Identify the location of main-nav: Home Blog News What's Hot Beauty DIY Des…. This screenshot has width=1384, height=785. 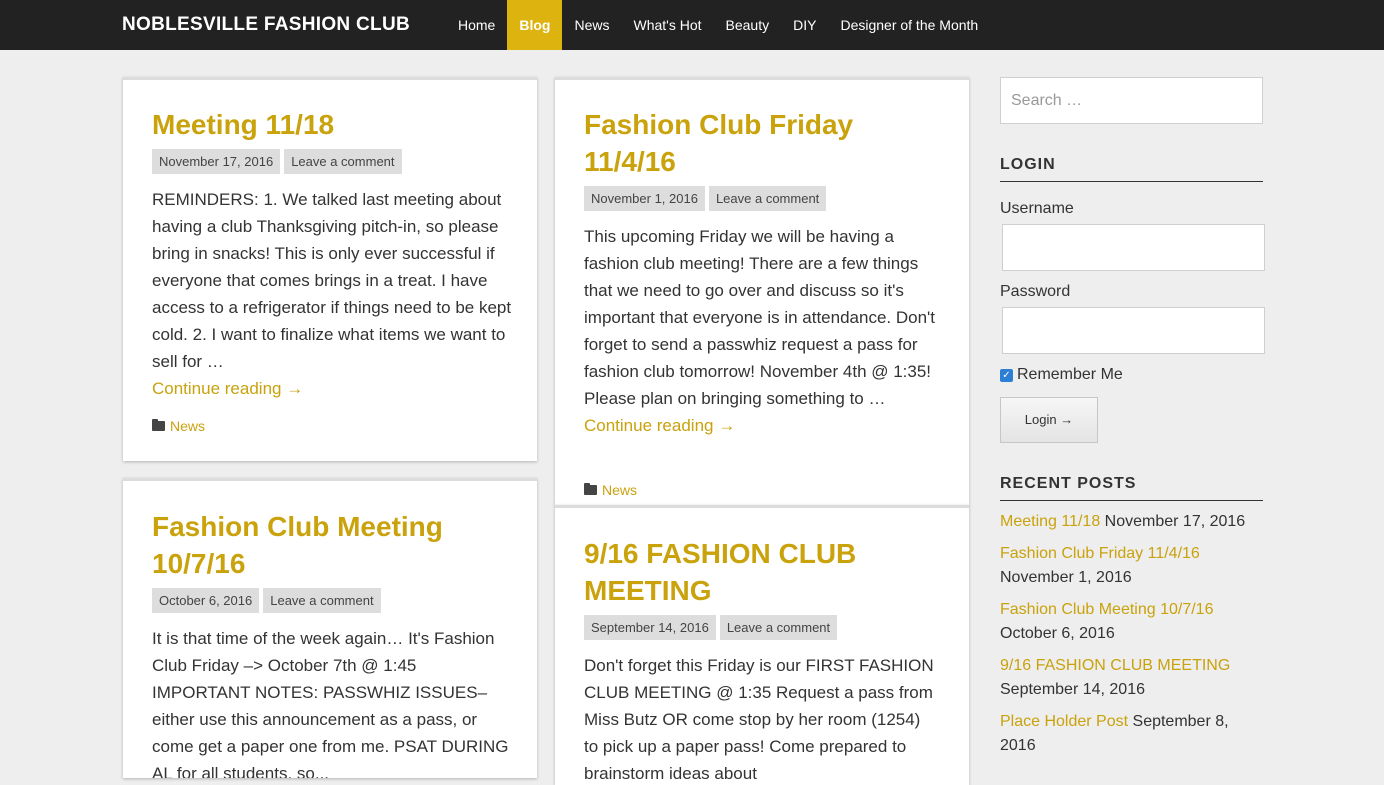
(718, 25).